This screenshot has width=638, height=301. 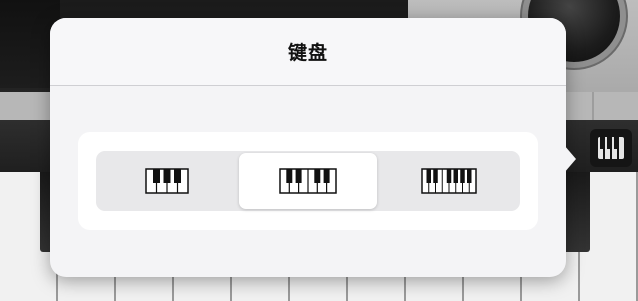 I want to click on piano-keys-icon, so click(x=611, y=148).